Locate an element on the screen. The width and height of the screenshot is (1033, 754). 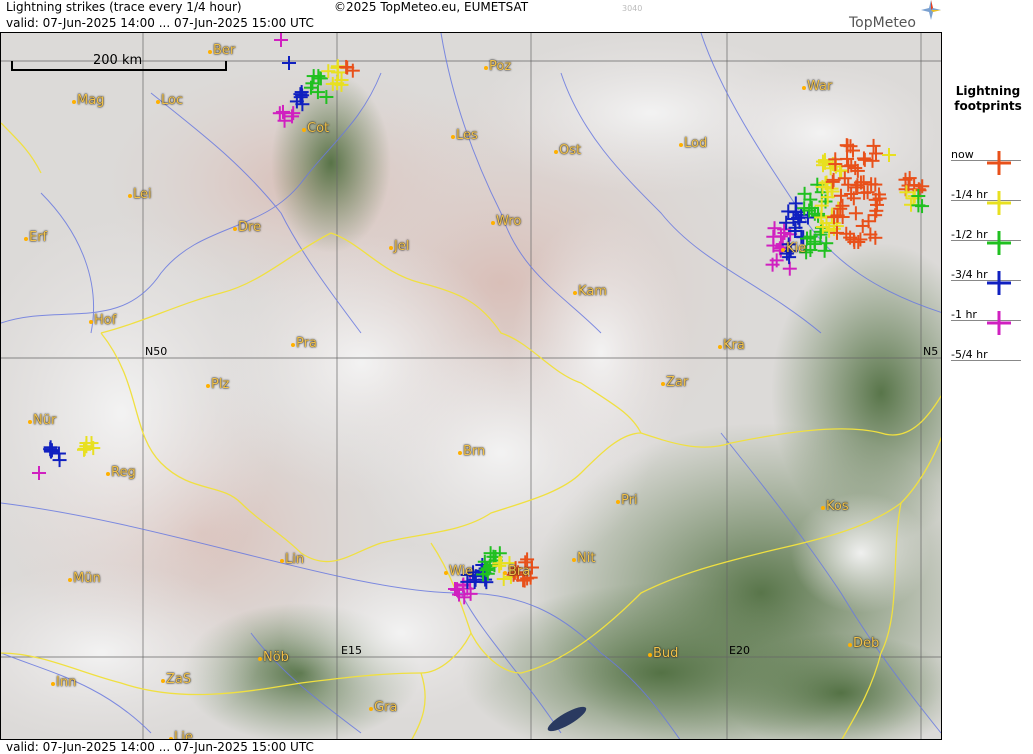
city-label: Cot is located at coordinates (318, 128).